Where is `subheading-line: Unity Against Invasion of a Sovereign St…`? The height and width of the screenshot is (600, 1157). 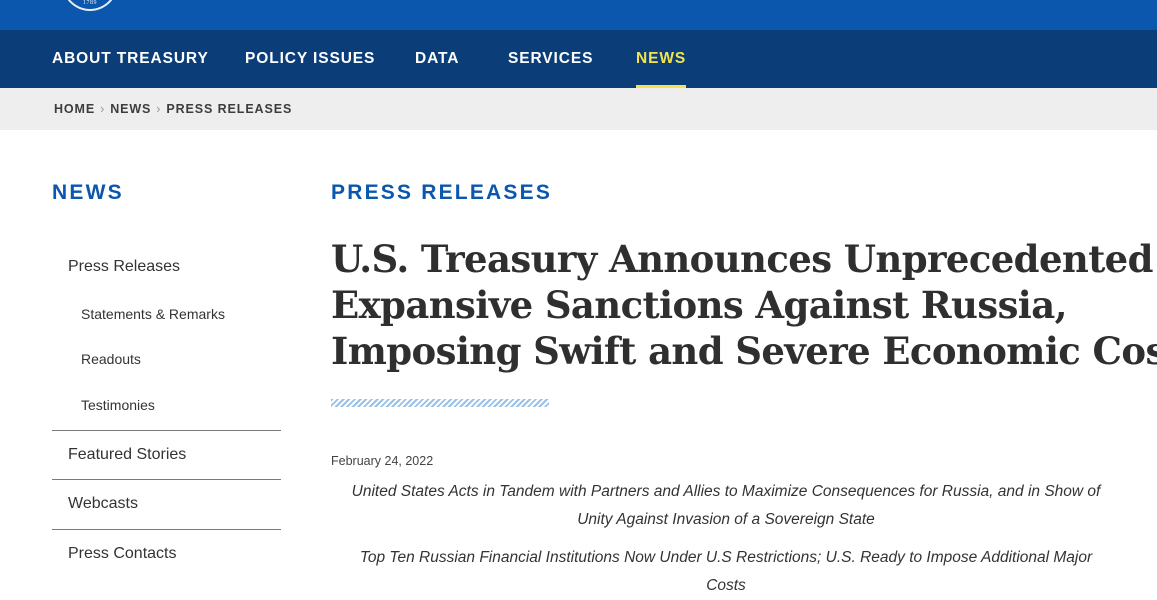 subheading-line: Unity Against Invasion of a Sovereign St… is located at coordinates (726, 519).